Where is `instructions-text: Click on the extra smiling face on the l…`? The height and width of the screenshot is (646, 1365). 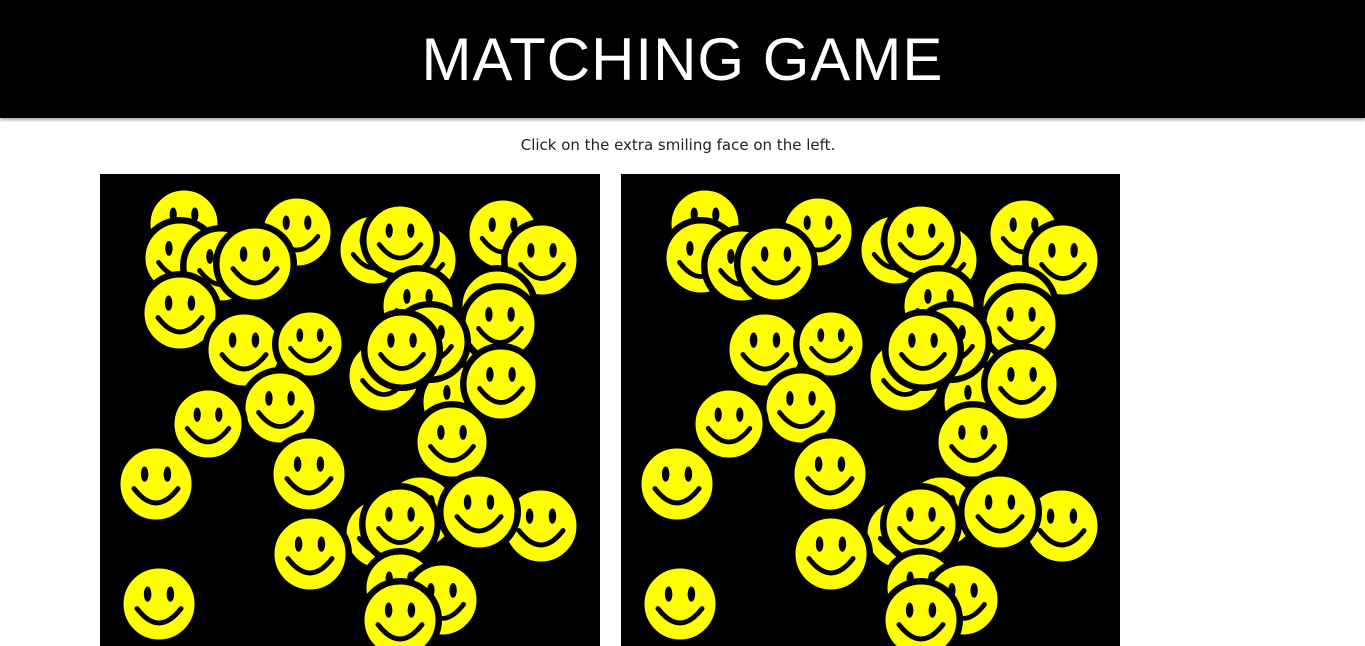
instructions-text: Click on the extra smiling face on the l… is located at coordinates (678, 145).